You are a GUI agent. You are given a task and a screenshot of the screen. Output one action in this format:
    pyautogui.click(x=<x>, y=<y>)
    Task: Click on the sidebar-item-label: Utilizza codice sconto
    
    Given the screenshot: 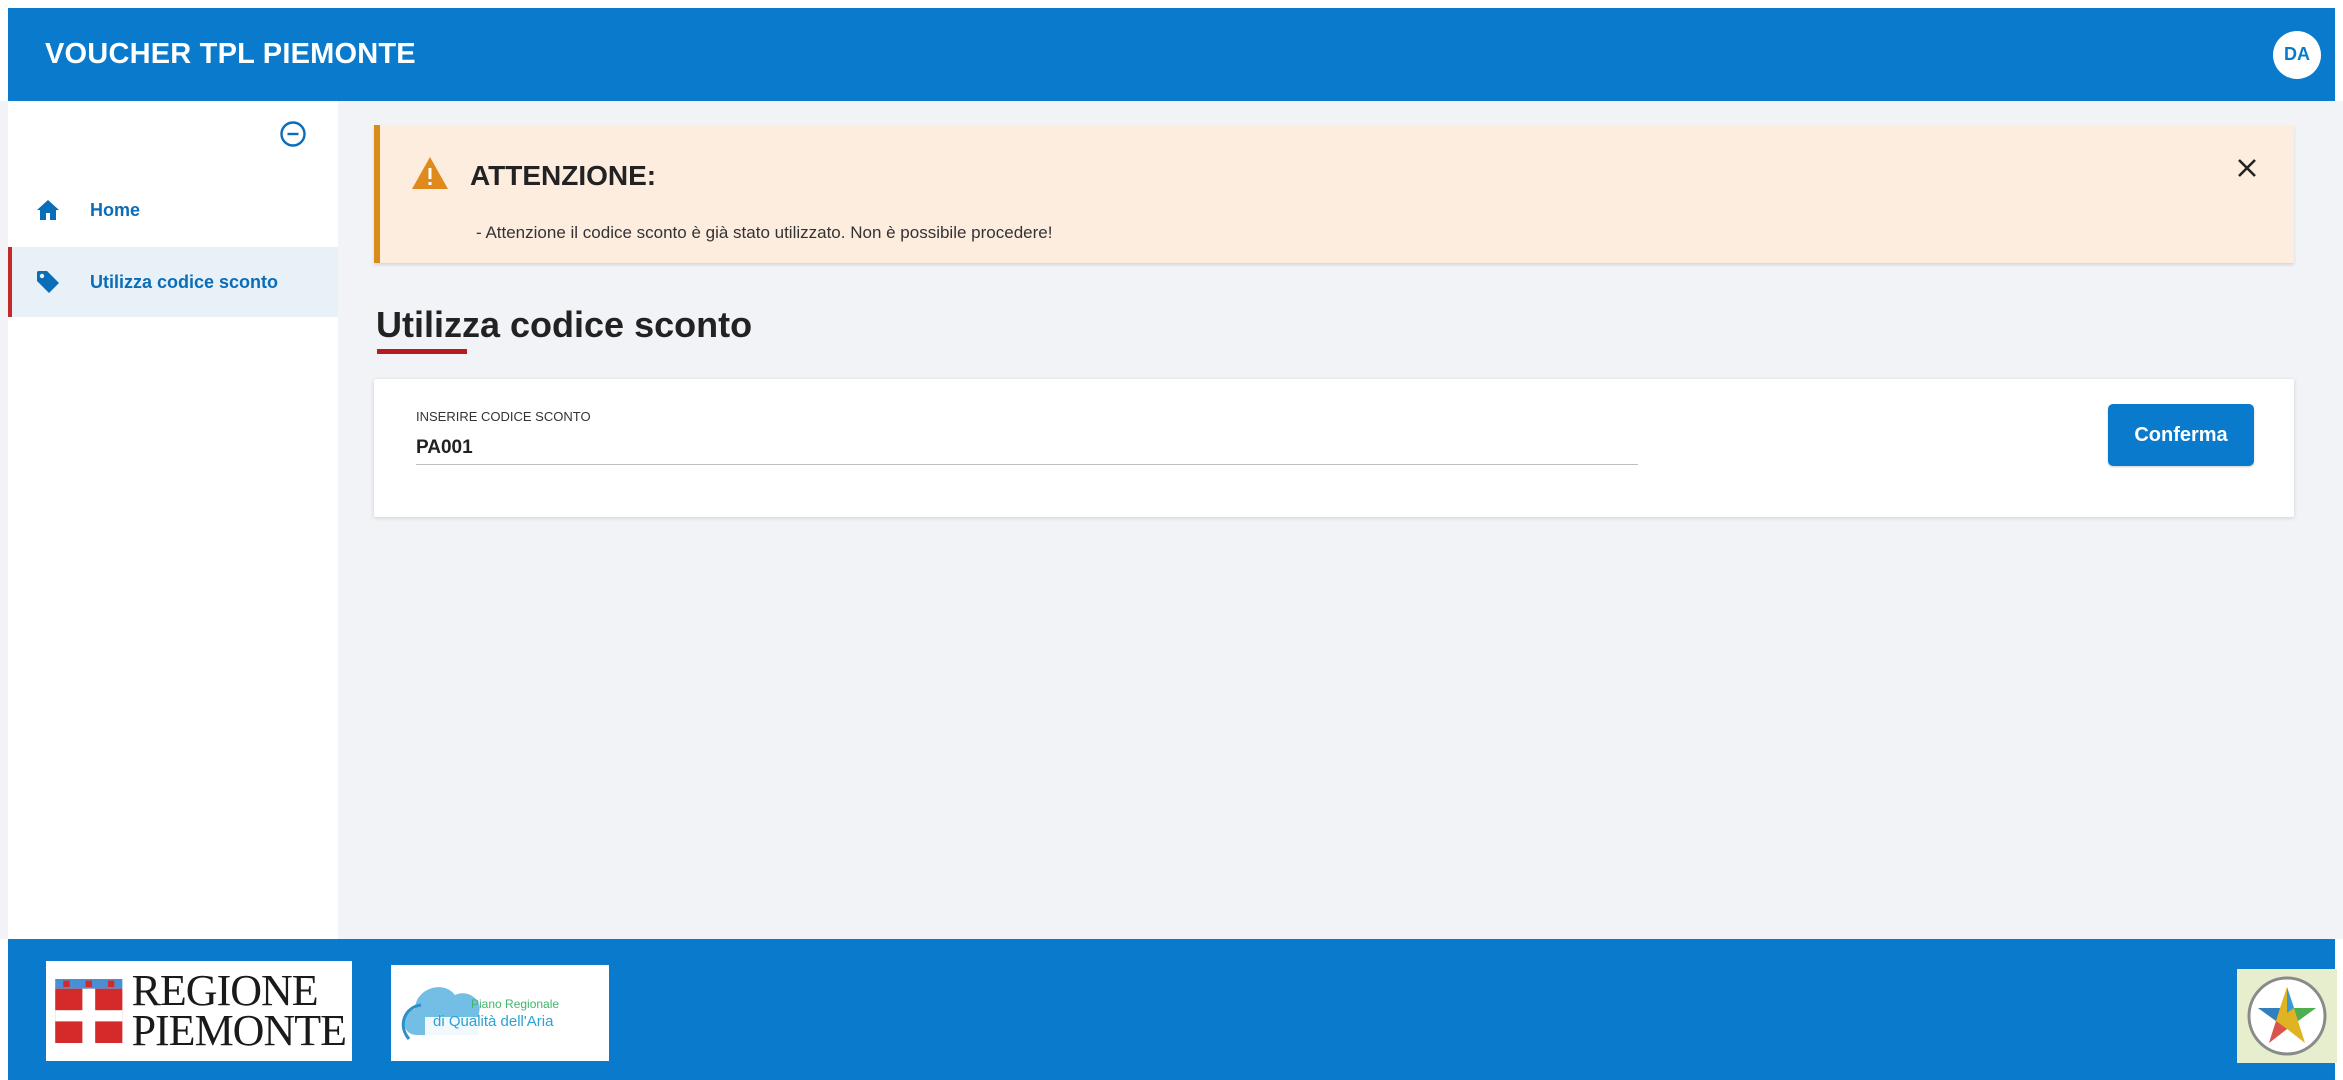 What is the action you would take?
    pyautogui.click(x=184, y=281)
    